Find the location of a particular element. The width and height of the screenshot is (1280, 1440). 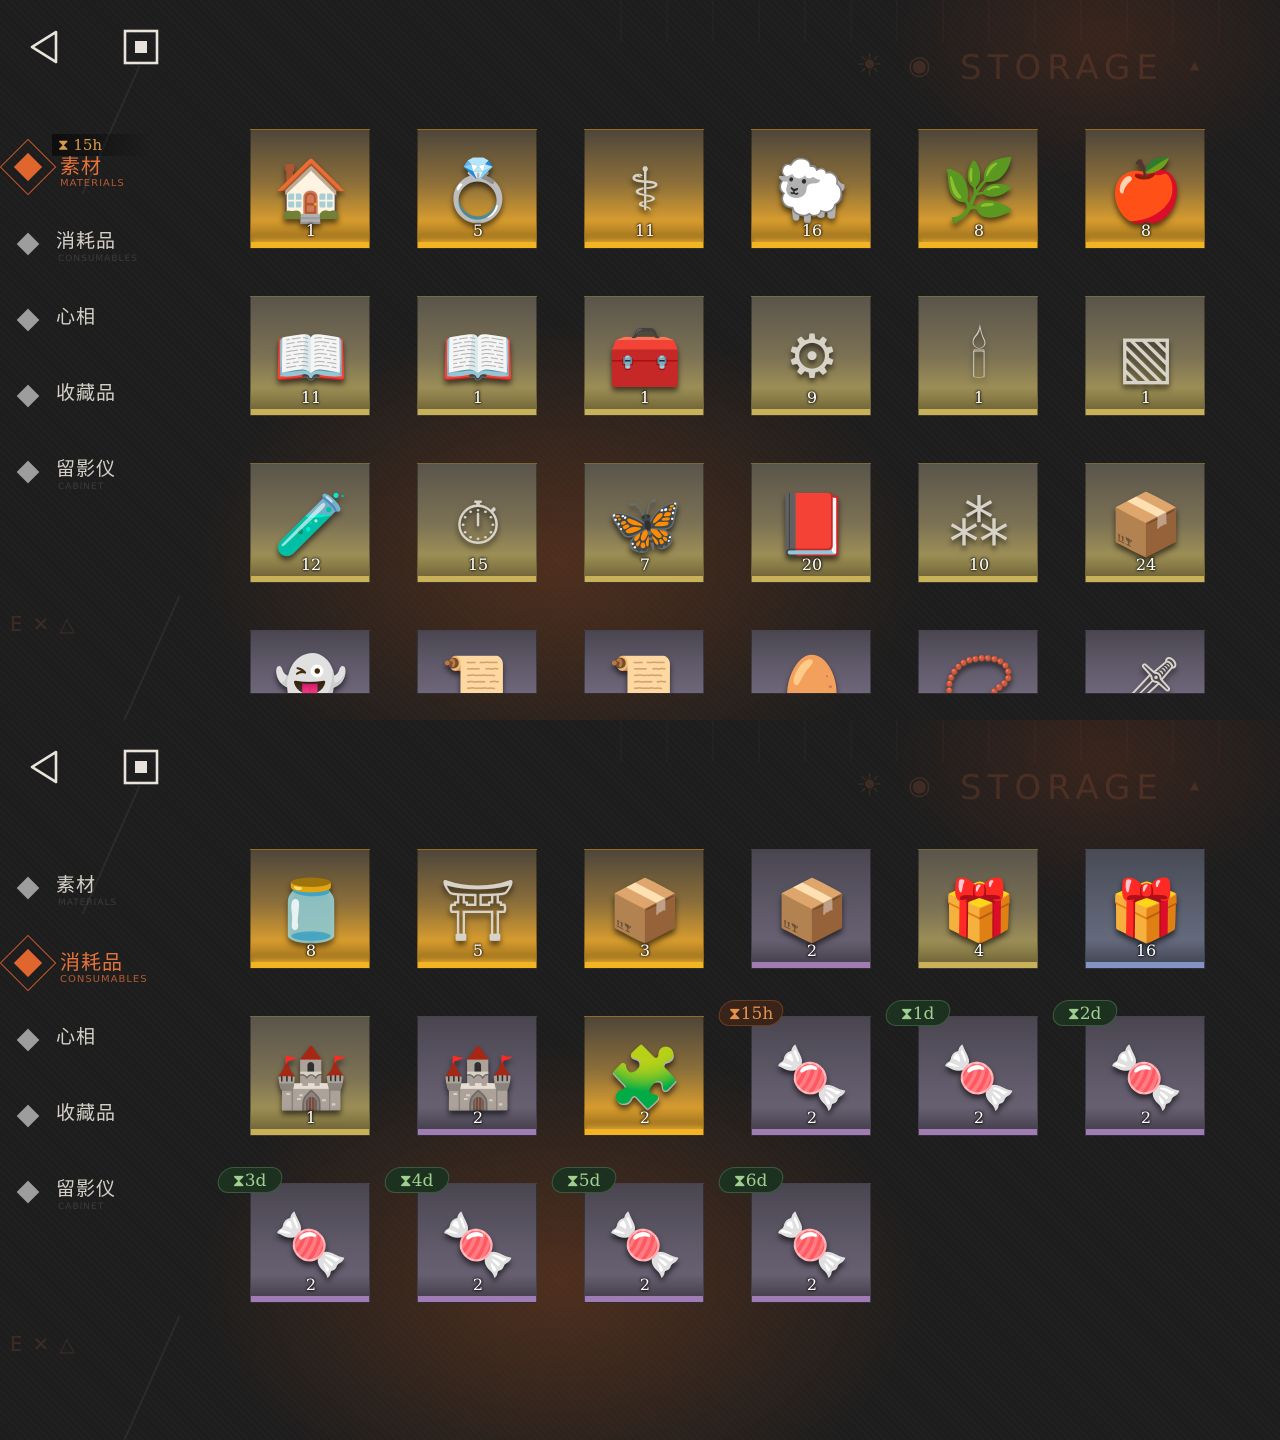

item-tile: ⚙ 9 is located at coordinates (811, 356).